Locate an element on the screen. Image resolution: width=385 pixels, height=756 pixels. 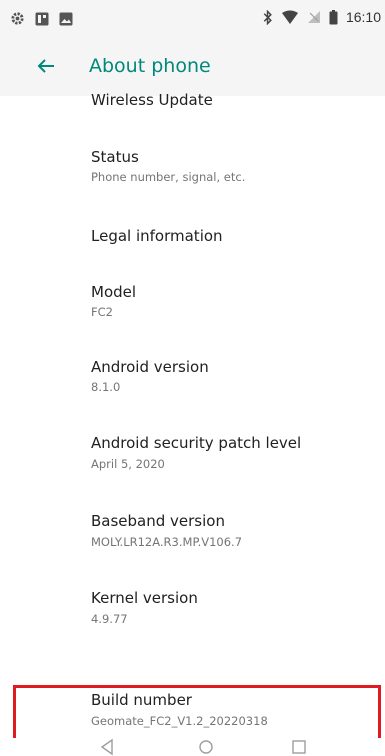
home-circle-icon is located at coordinates (206, 747).